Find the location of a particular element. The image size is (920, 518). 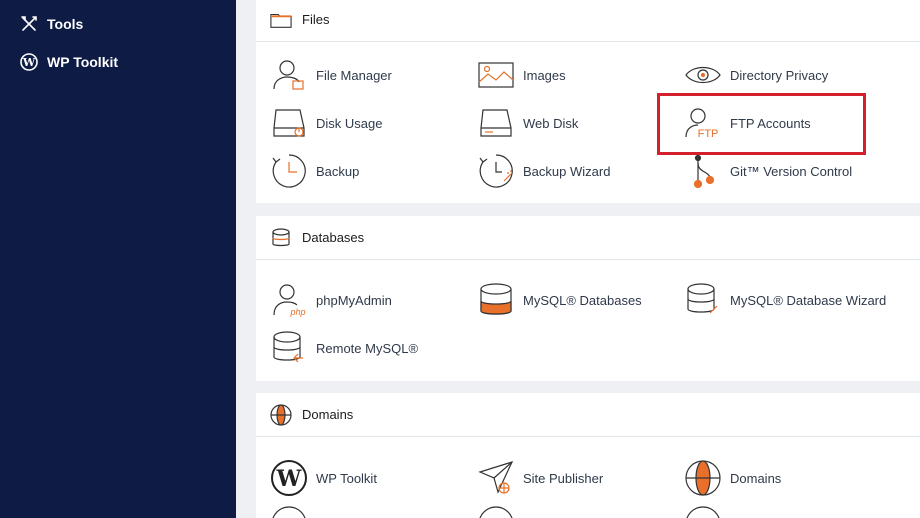

panel-title: Databases is located at coordinates (333, 237).